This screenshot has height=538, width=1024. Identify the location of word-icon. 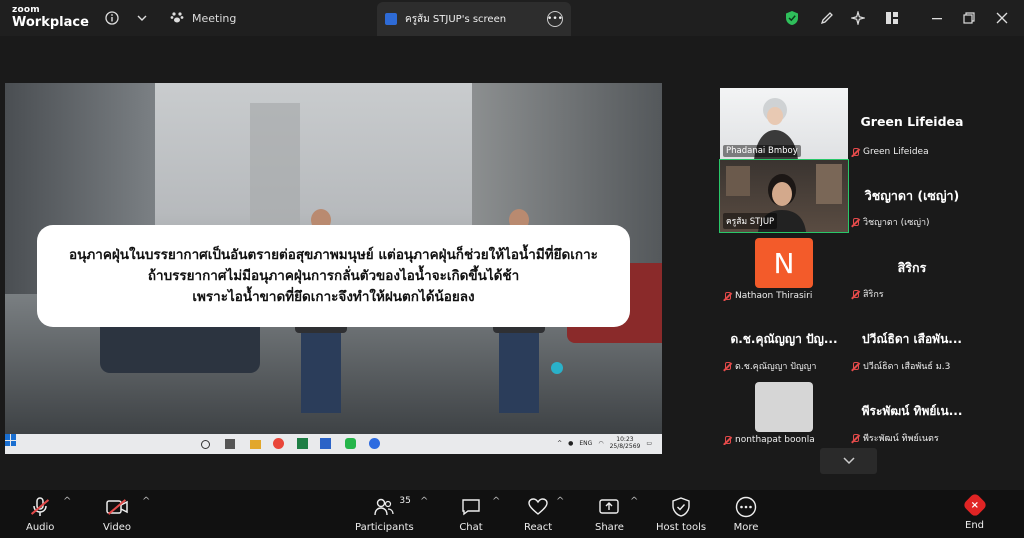
(325, 443).